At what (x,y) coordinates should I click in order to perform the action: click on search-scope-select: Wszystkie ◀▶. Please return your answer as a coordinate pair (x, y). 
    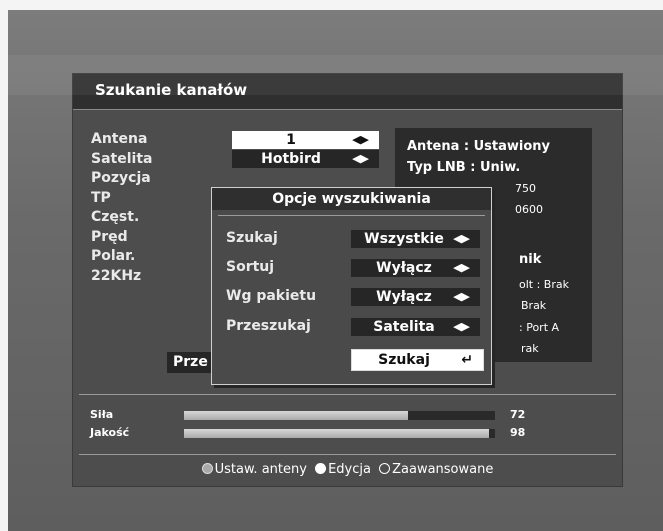
    Looking at the image, I should click on (415, 239).